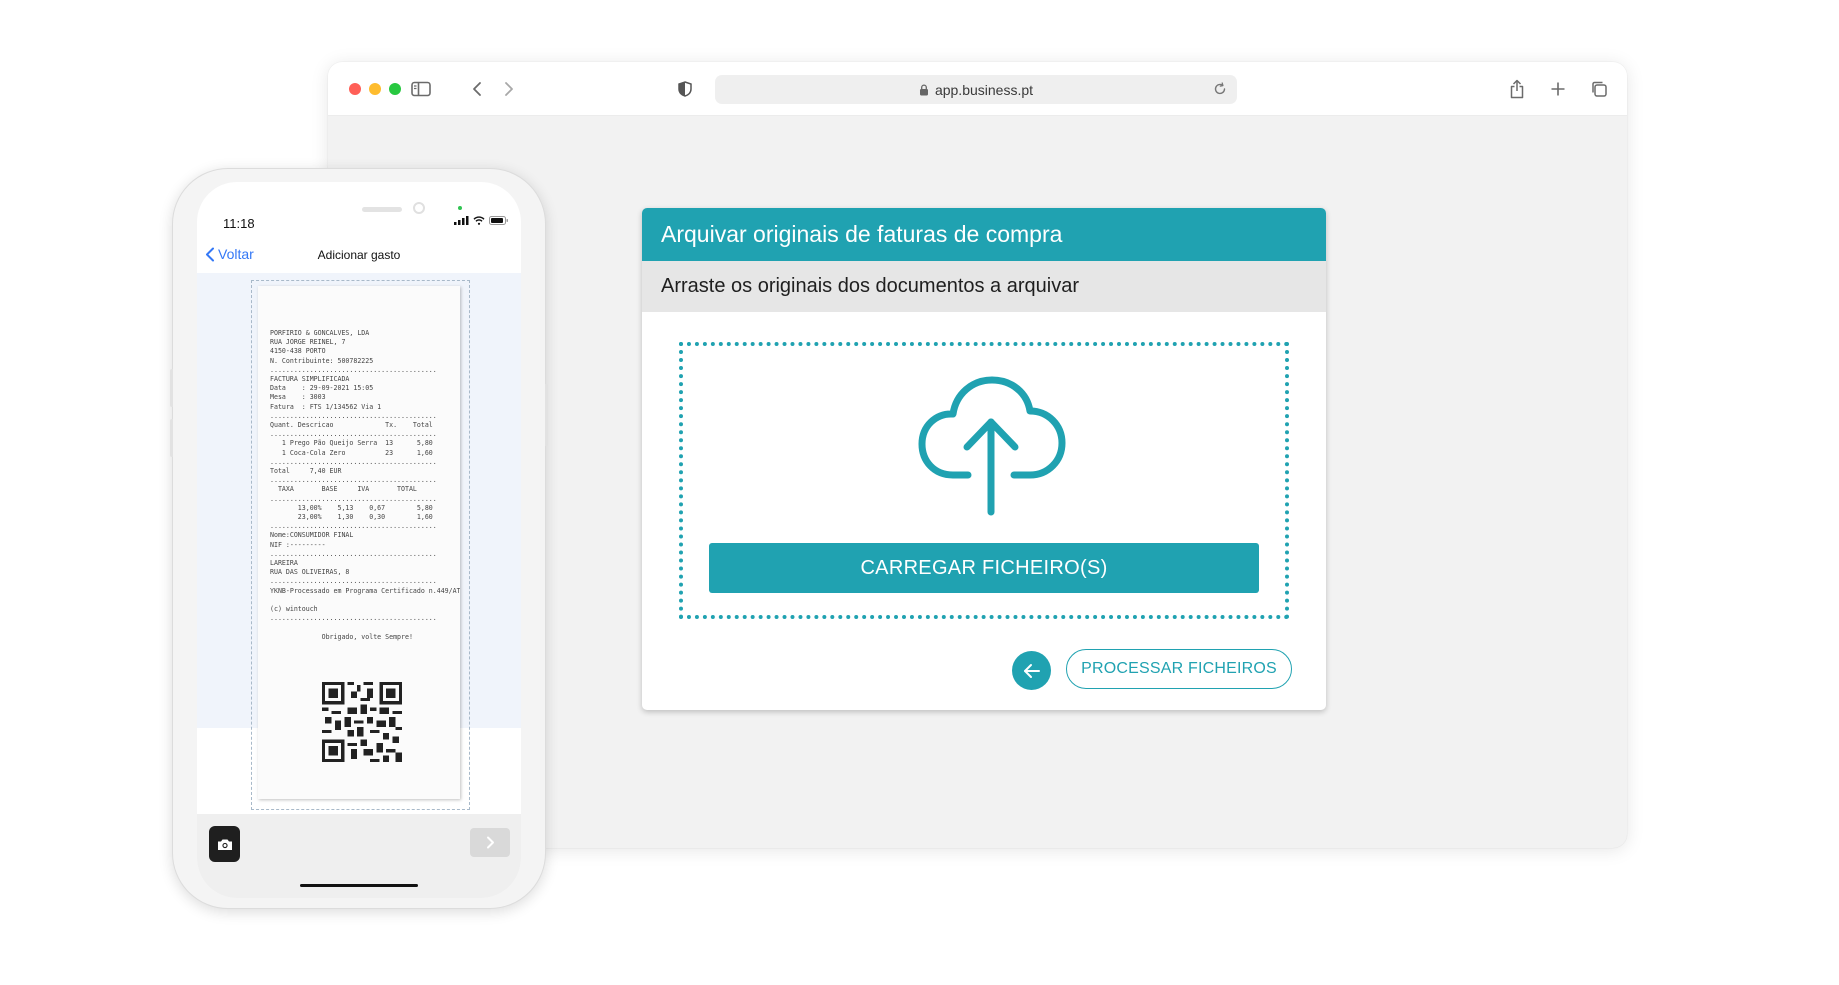 Image resolution: width=1839 pixels, height=985 pixels. Describe the element at coordinates (461, 220) in the screenshot. I see `signal-icon` at that location.